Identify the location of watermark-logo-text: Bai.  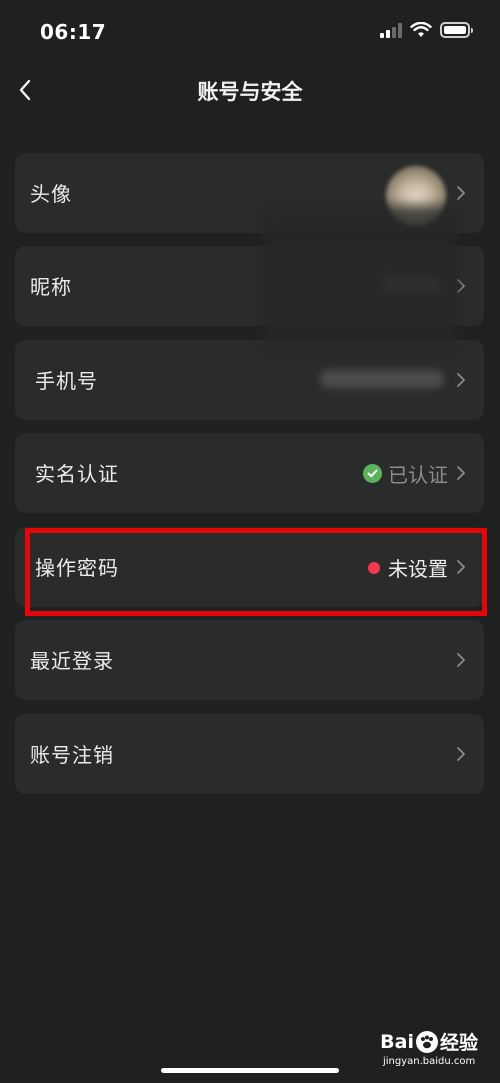
(397, 1041).